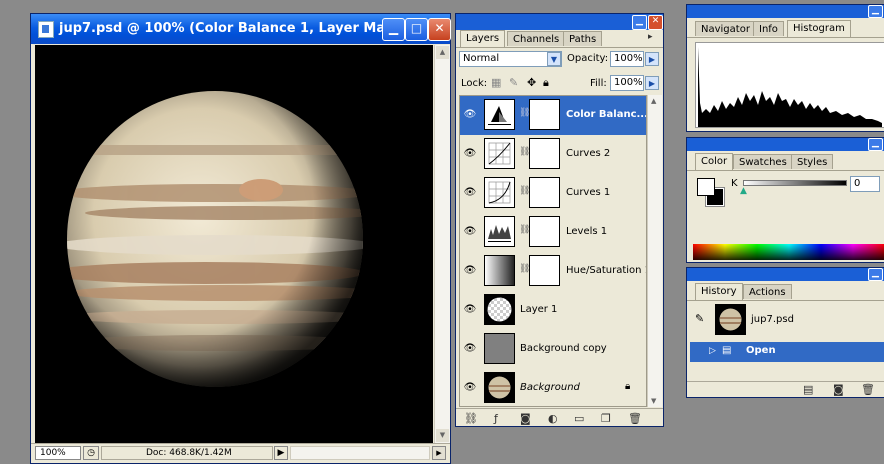 The height and width of the screenshot is (464, 884). I want to click on tab-color: Color, so click(714, 161).